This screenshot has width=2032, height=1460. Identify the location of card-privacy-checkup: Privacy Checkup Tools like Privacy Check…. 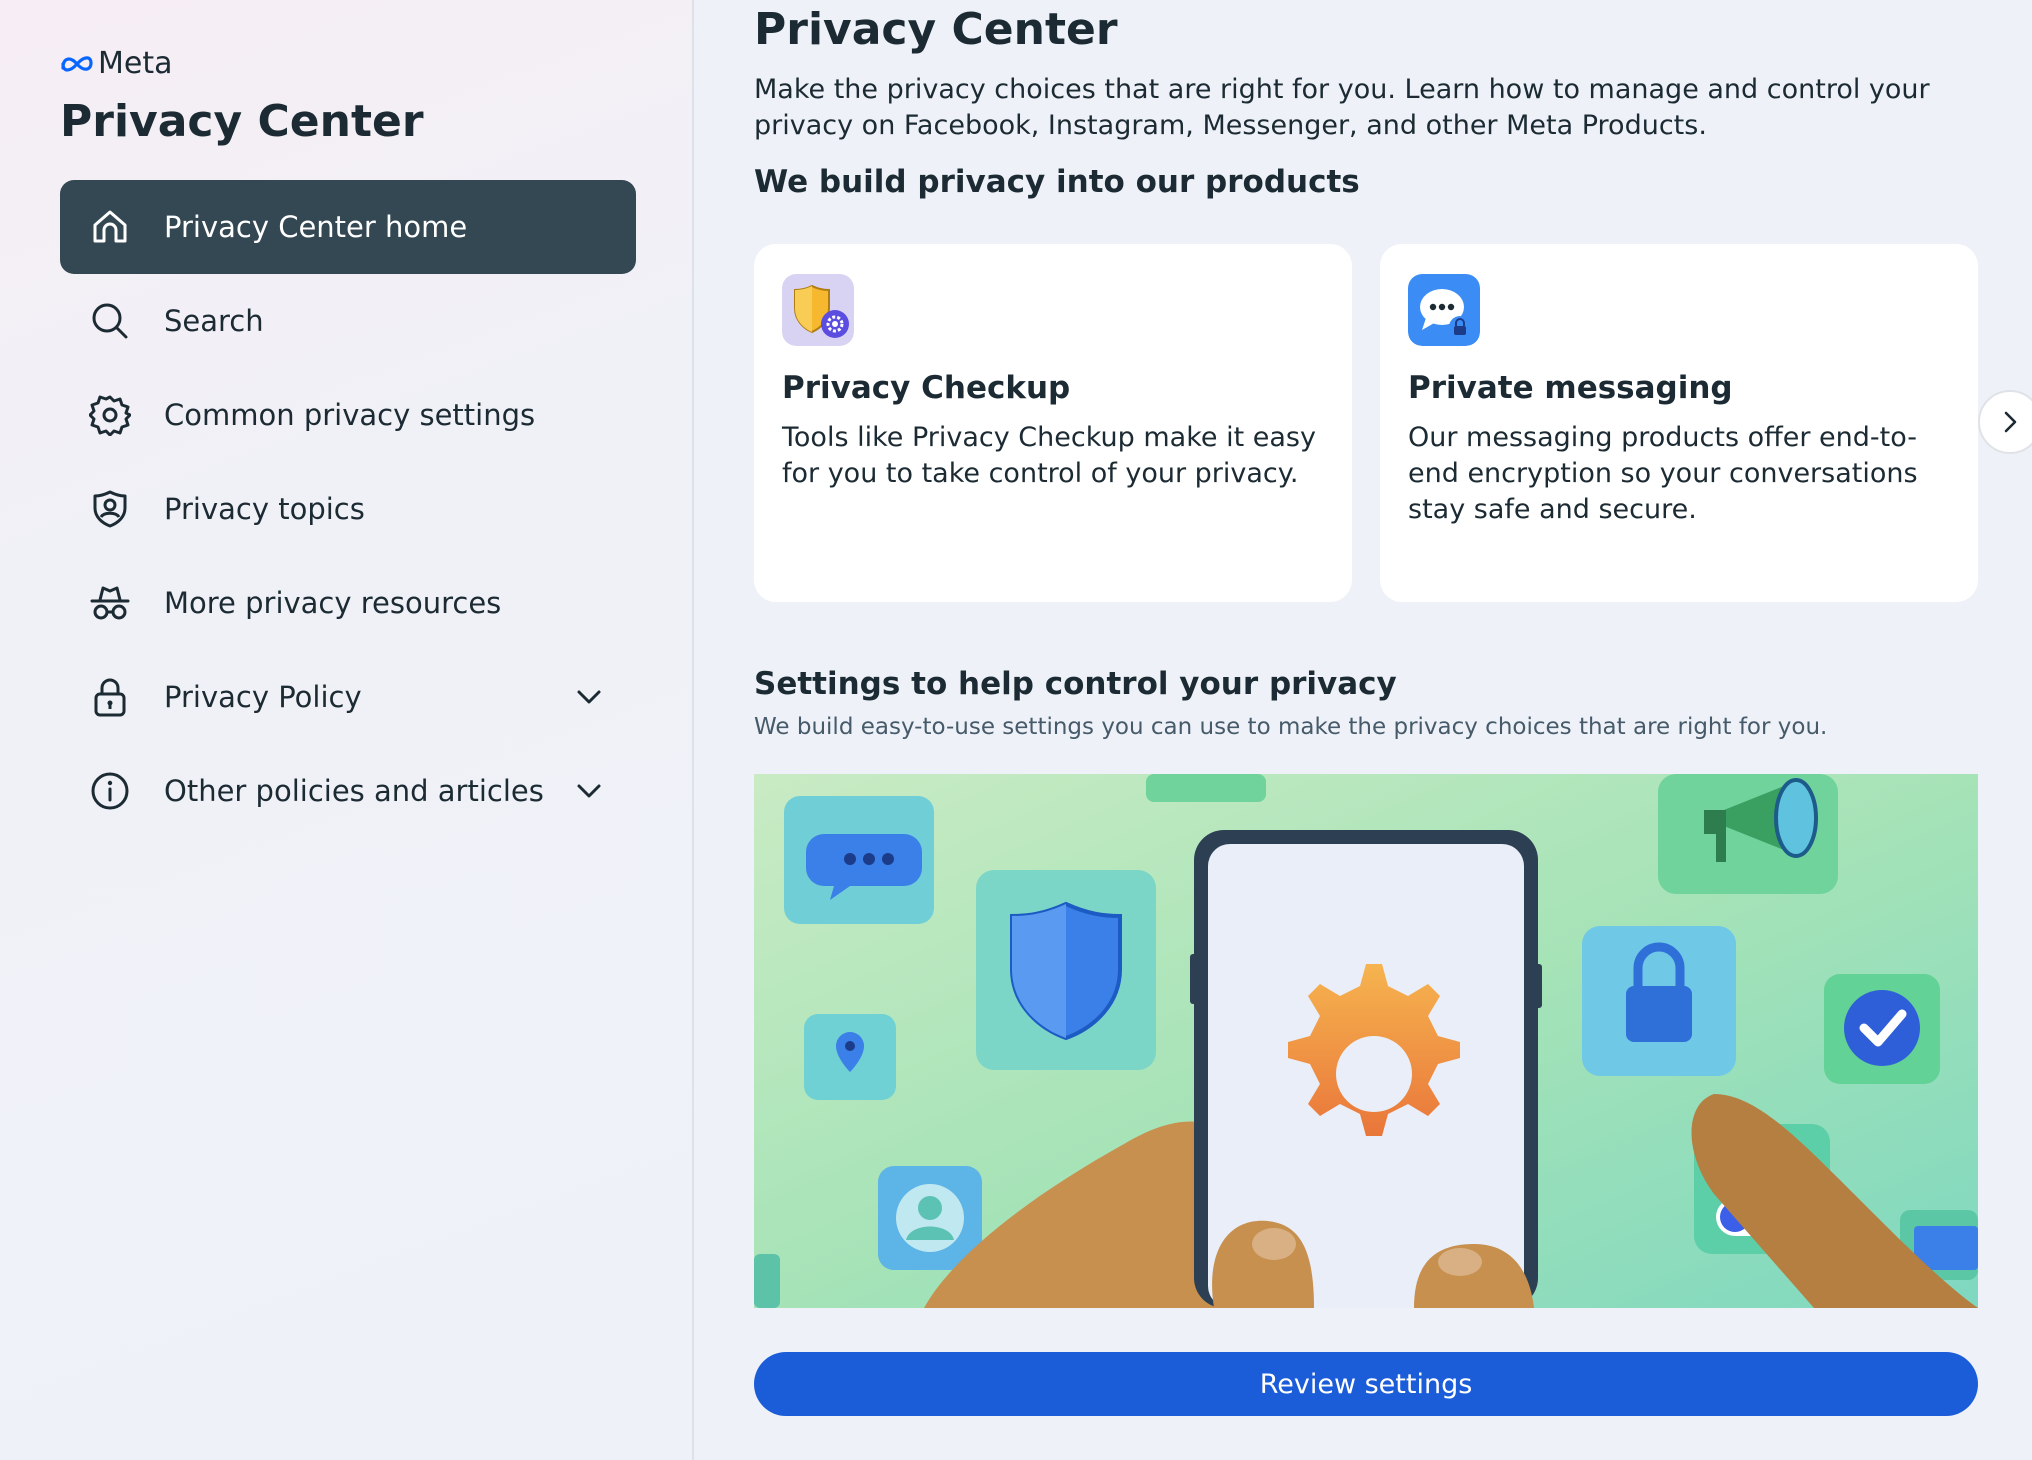
(1053, 423).